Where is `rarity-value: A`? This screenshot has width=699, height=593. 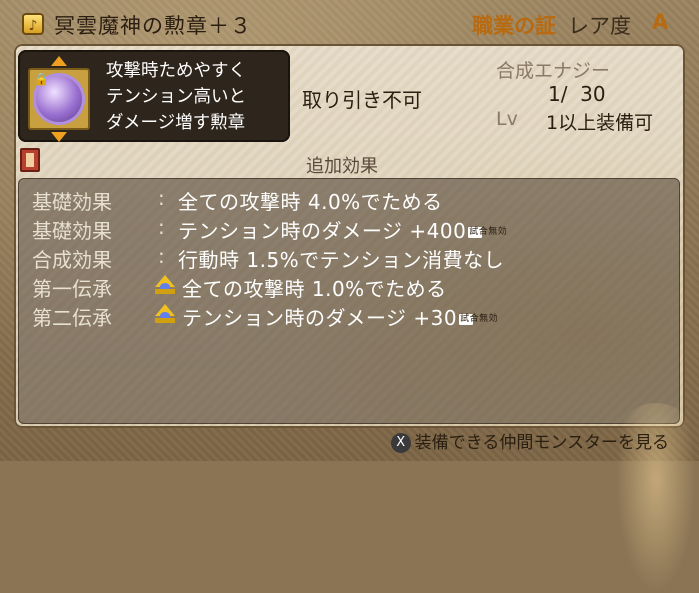
rarity-value: A is located at coordinates (660, 22).